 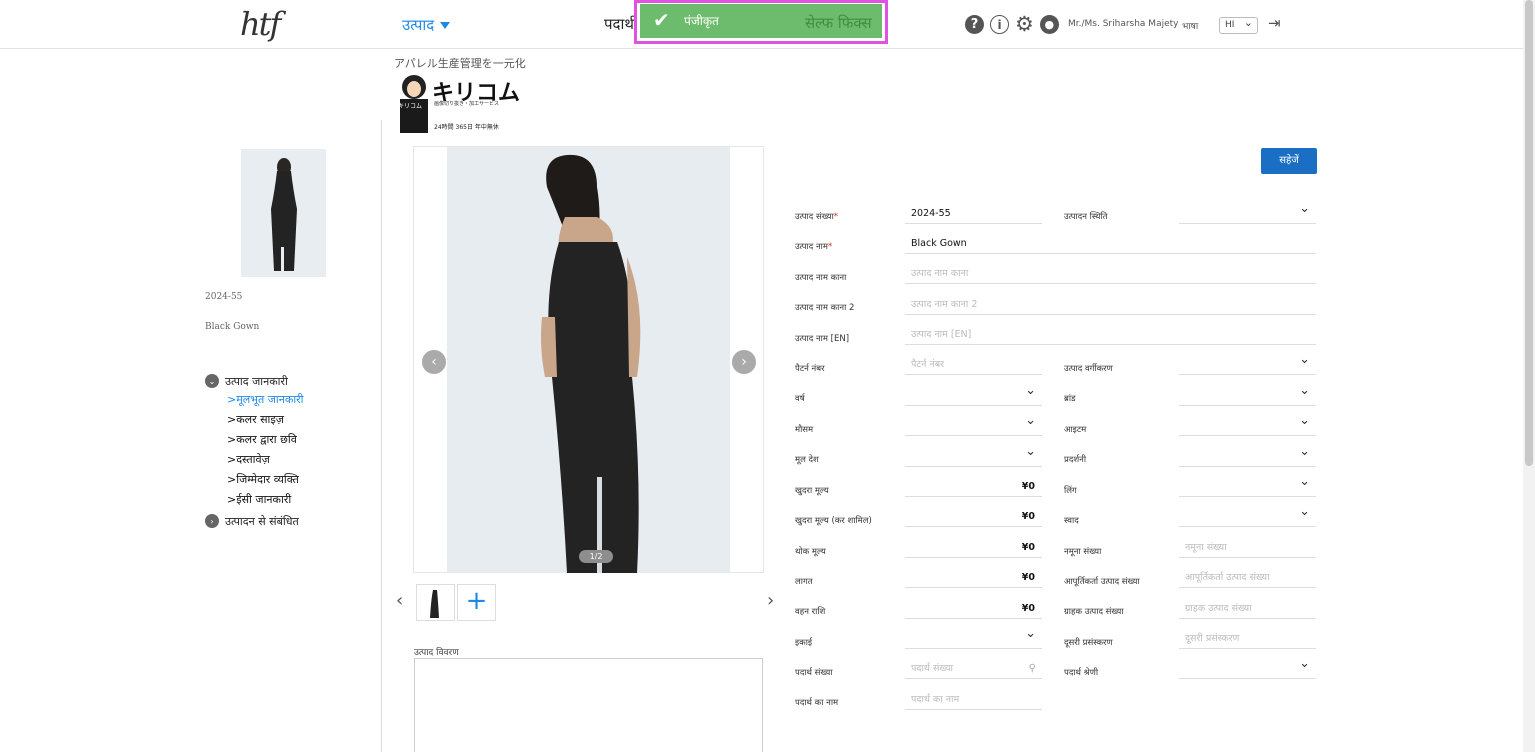 What do you see at coordinates (460, 63) in the screenshot?
I see `ad-tagline: アパレル生産管理を一元化` at bounding box center [460, 63].